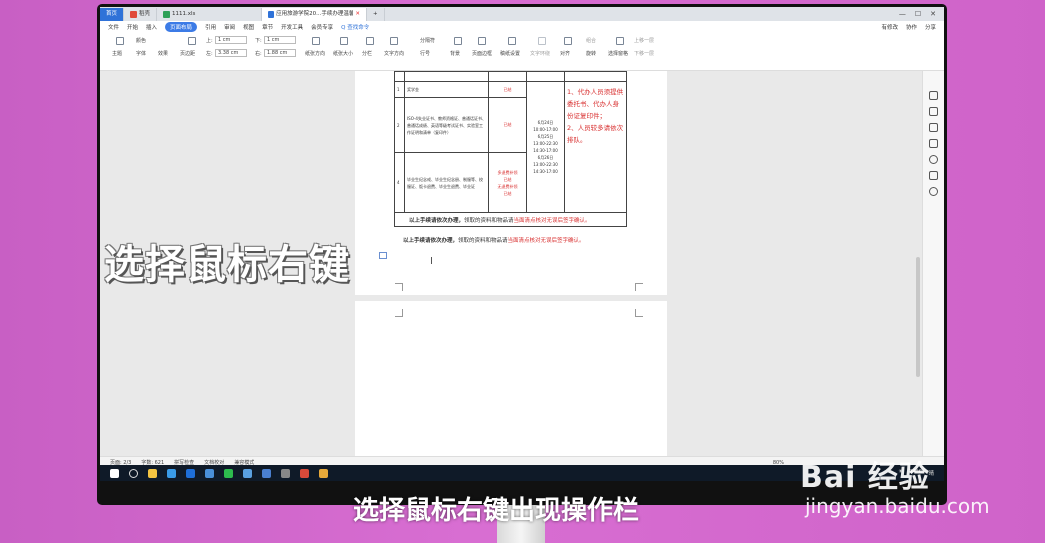 This screenshot has height=543, width=1045. I want to click on menu-item-view: 视图, so click(248, 27).